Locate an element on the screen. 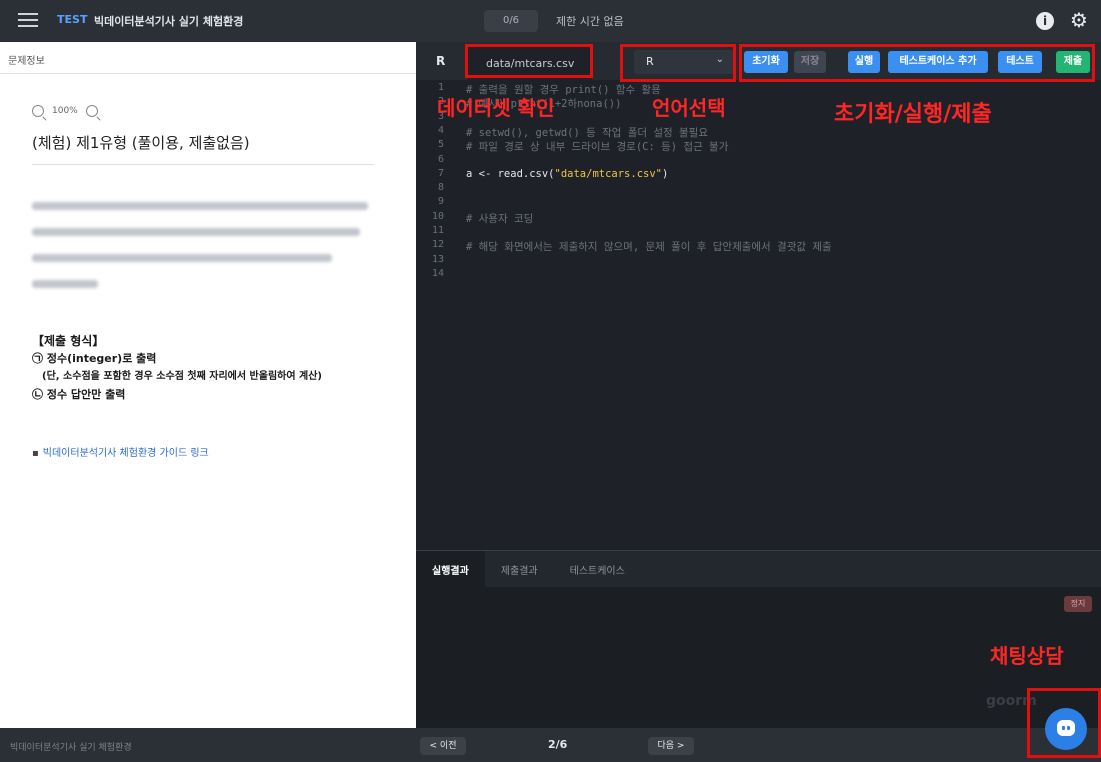 This screenshot has width=1101, height=762. dataset-highlight-box is located at coordinates (529, 61).